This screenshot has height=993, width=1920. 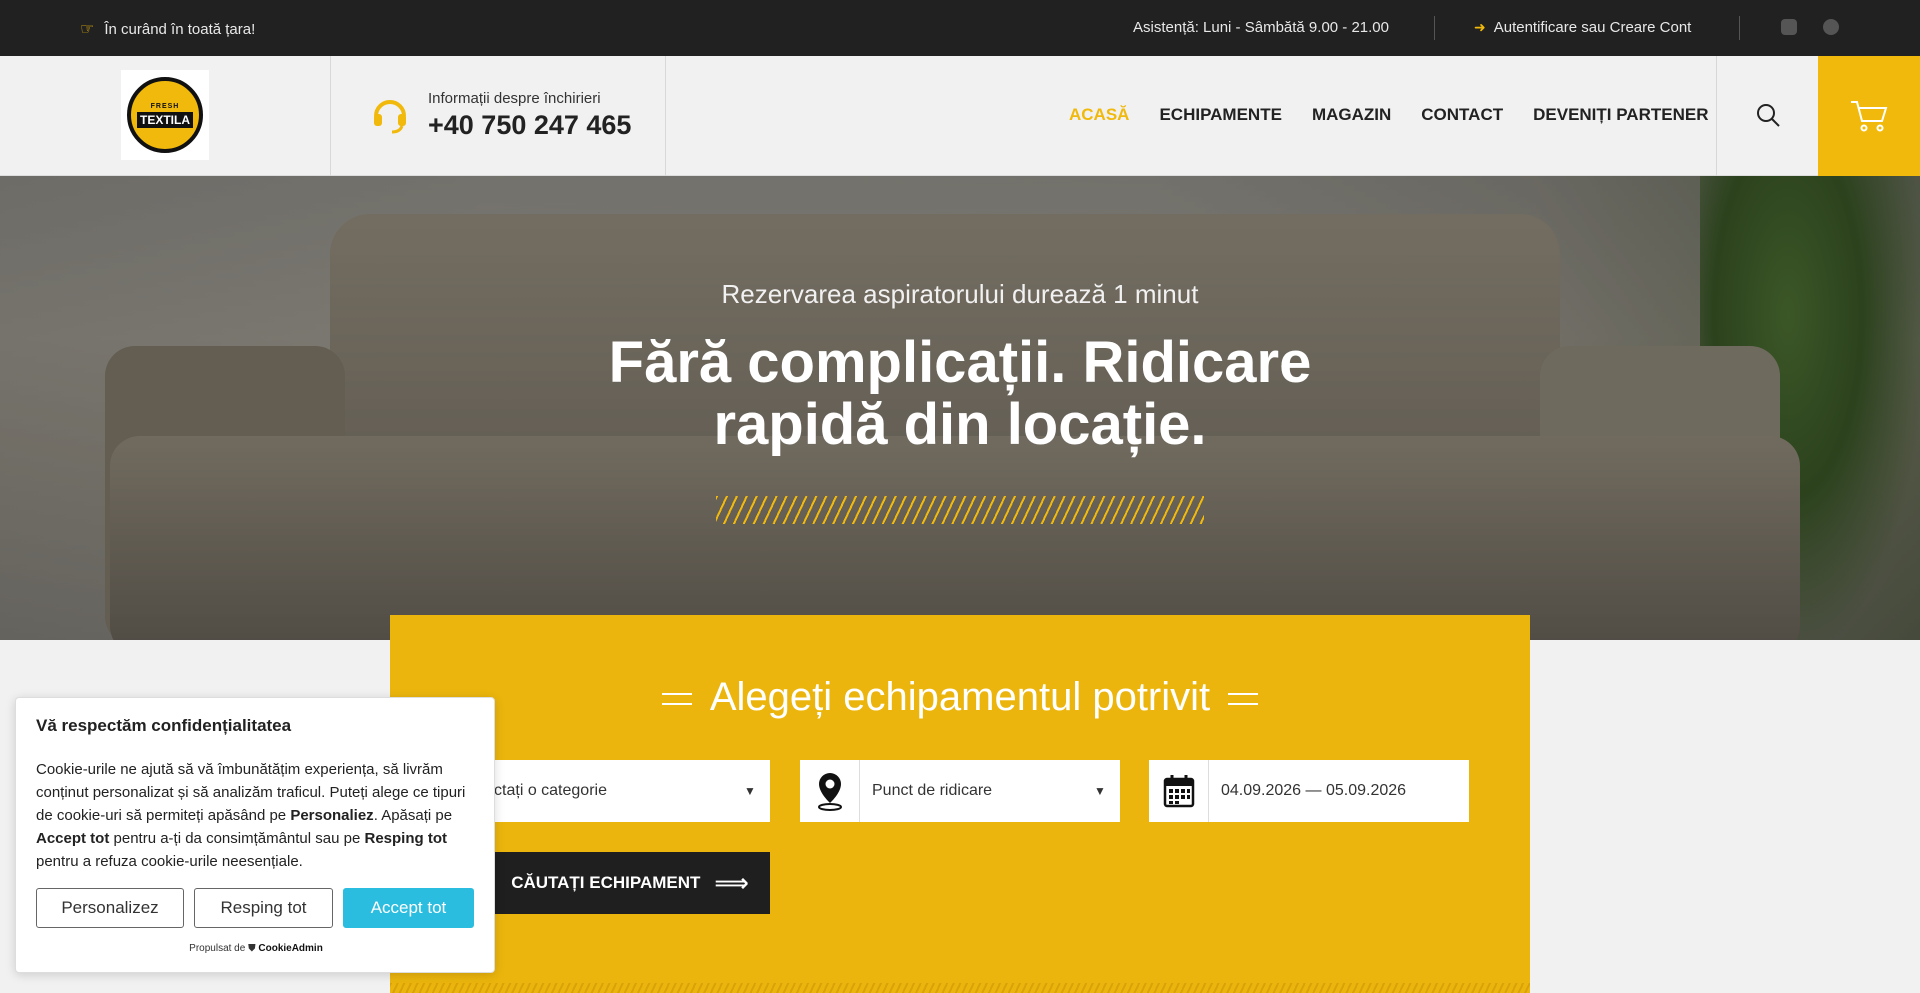 What do you see at coordinates (1351, 115) in the screenshot?
I see `nav-item-magazin: MAGAZIN` at bounding box center [1351, 115].